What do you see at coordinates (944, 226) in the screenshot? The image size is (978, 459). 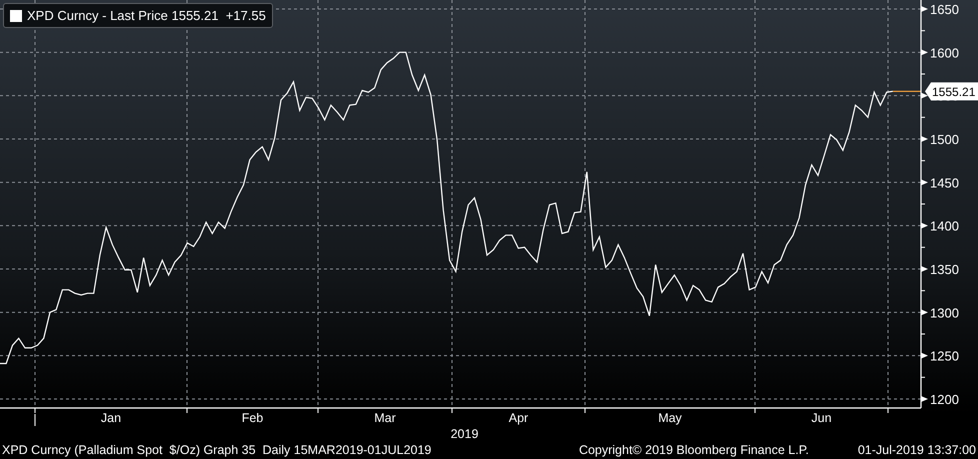 I see `axis-label: 1400` at bounding box center [944, 226].